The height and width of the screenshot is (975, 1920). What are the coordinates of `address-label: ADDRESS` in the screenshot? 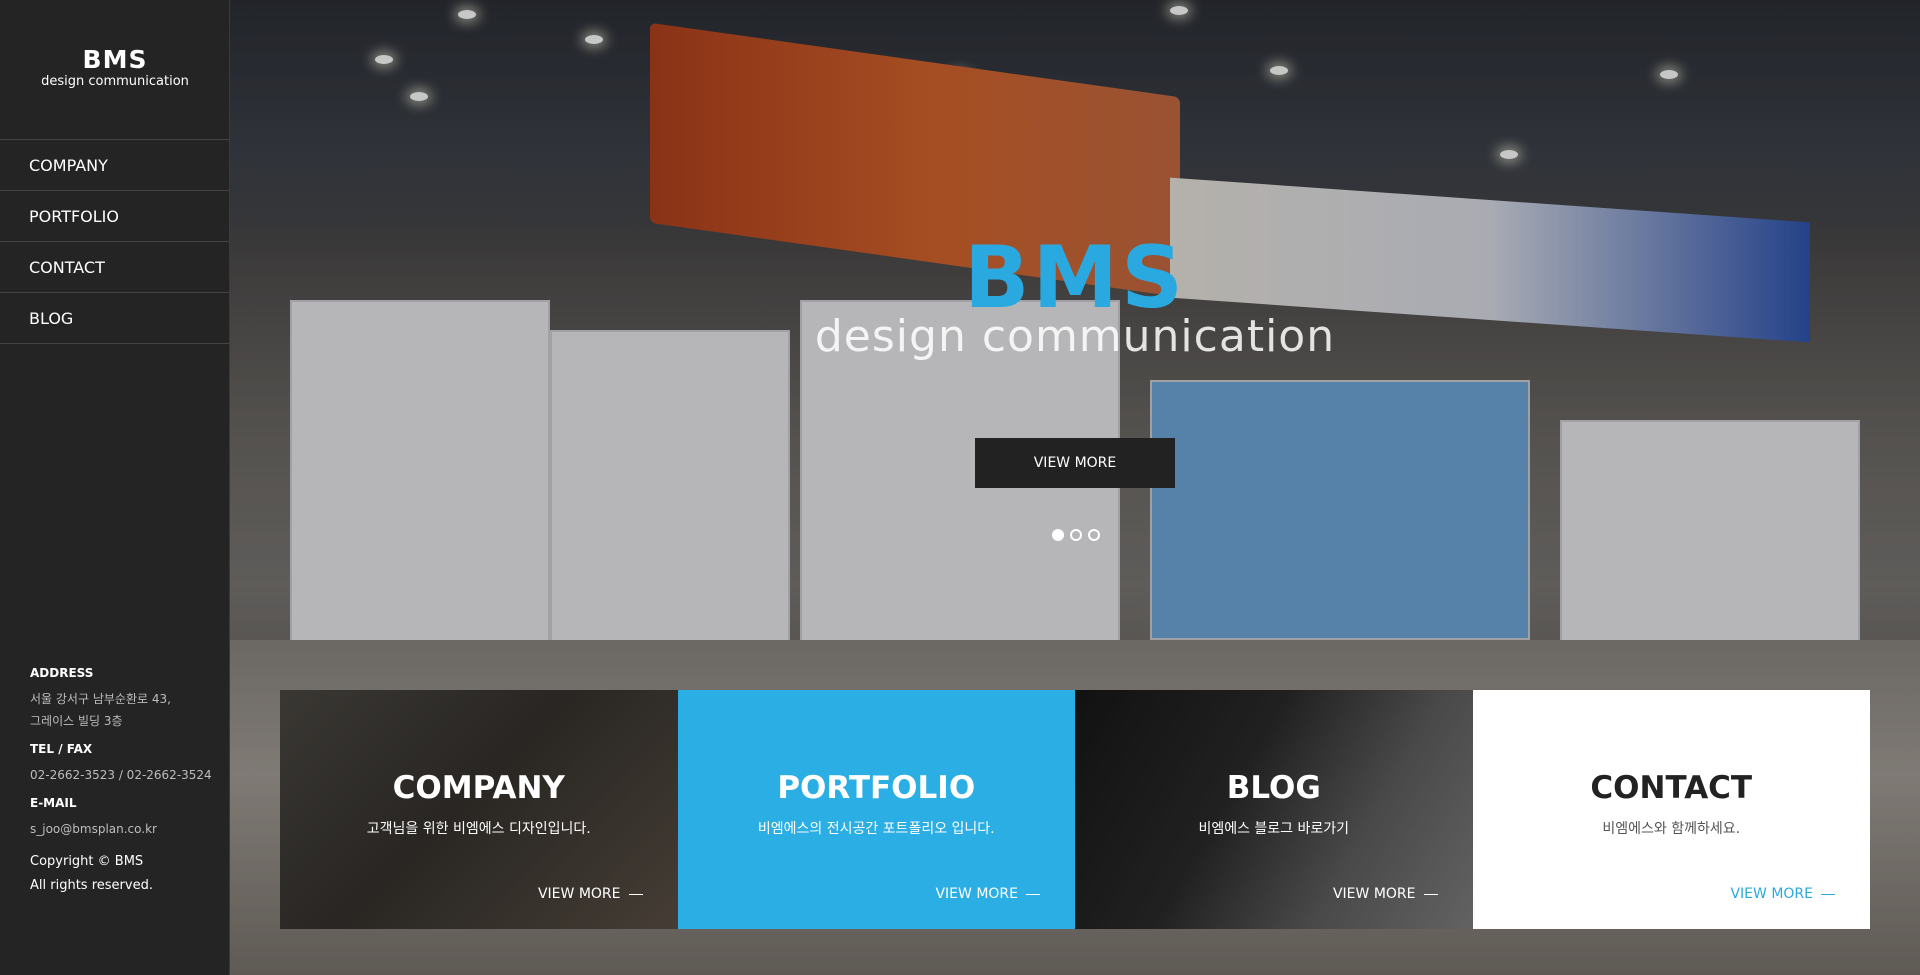 It's located at (62, 673).